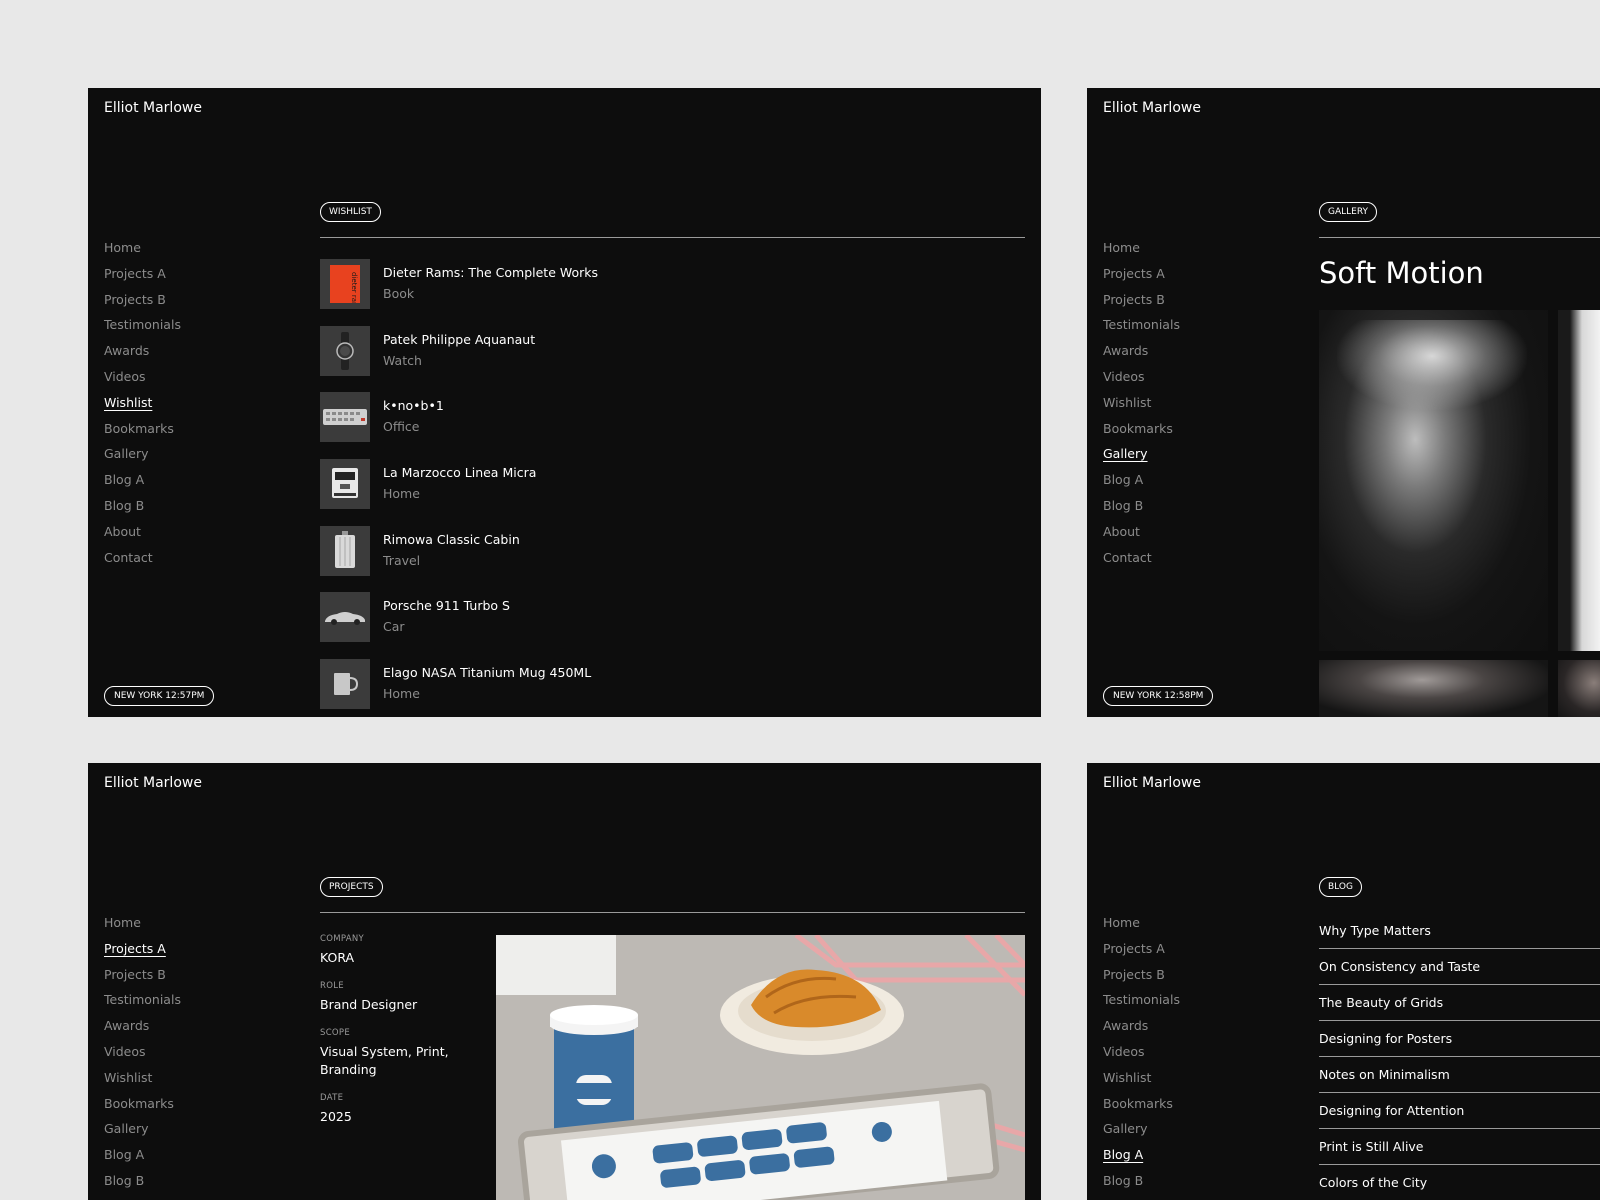  Describe the element at coordinates (402, 360) in the screenshot. I see `item-category: Watch` at that location.